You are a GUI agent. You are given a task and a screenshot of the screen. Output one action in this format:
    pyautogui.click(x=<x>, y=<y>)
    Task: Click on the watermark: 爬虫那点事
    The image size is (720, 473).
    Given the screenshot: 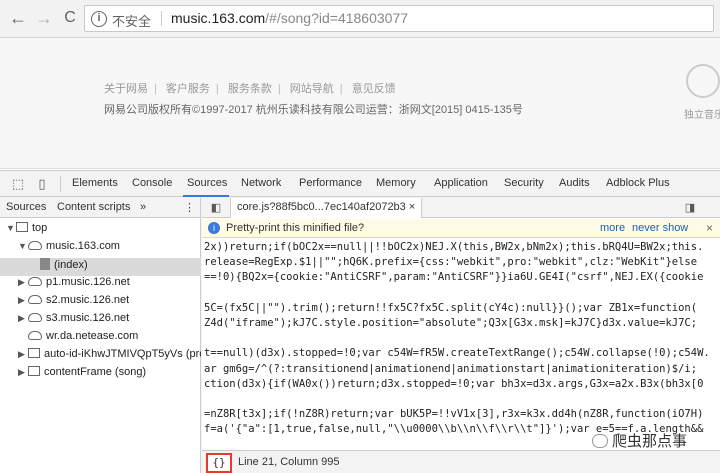 What is the action you would take?
    pyautogui.click(x=639, y=440)
    